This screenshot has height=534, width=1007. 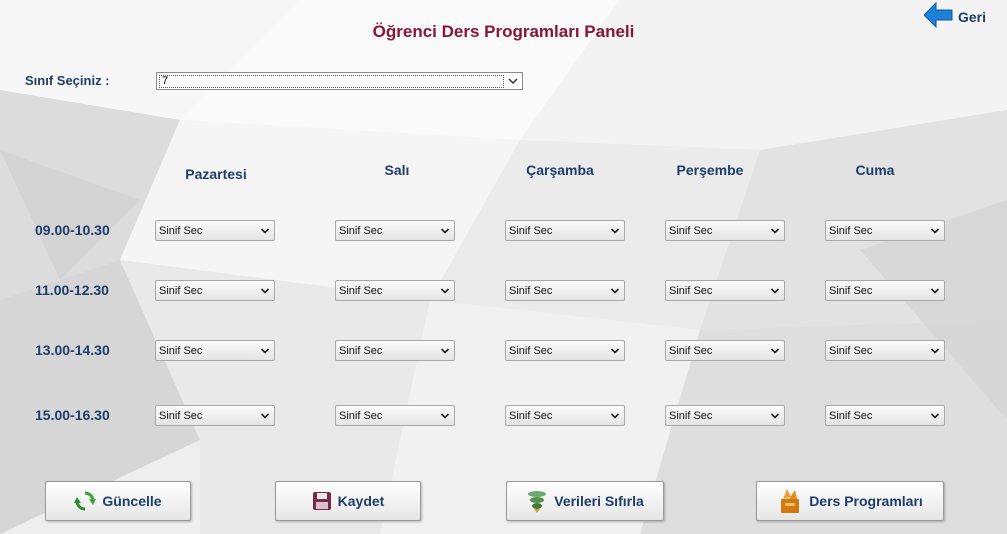 I want to click on back-label: Geri, so click(x=972, y=17).